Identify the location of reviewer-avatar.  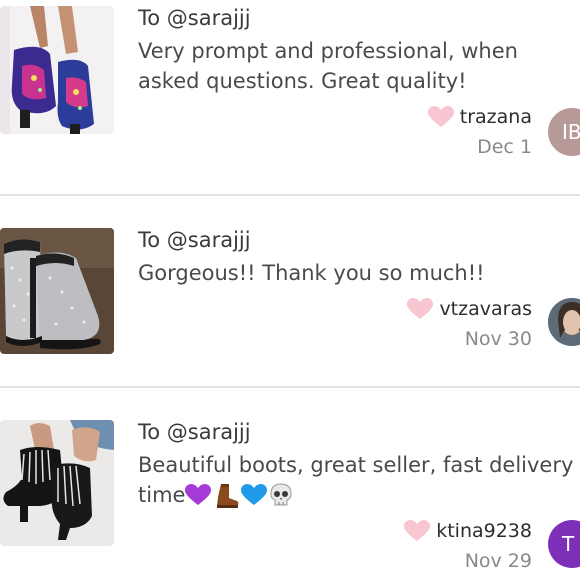
(564, 322).